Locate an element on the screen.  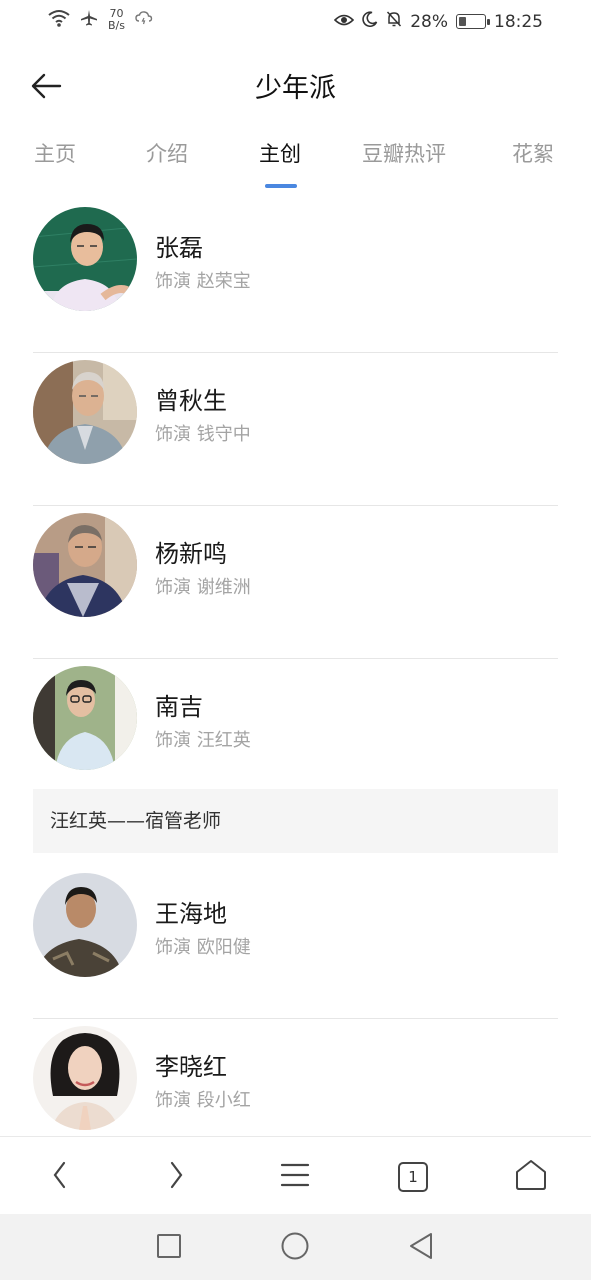
actor-name: 曾秋生 is located at coordinates (191, 401).